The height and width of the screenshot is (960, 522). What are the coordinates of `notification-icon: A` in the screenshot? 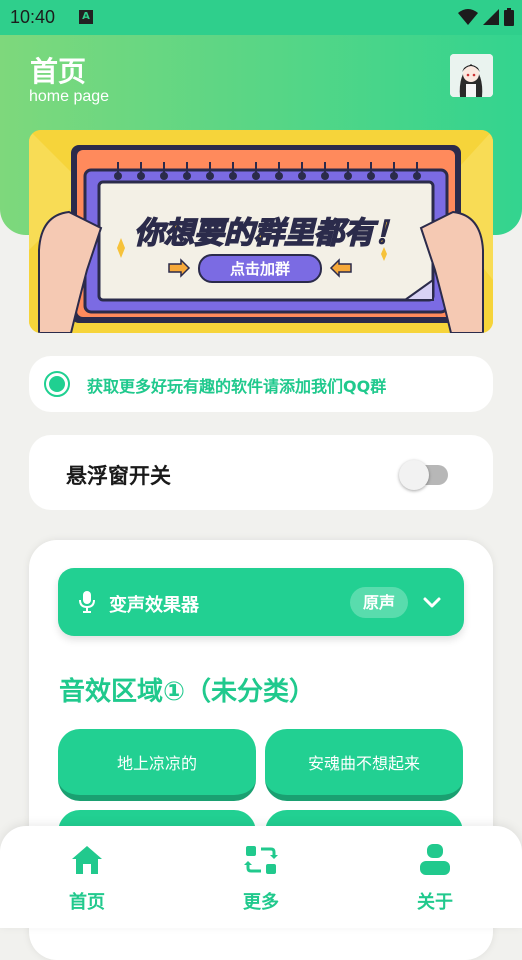 It's located at (86, 17).